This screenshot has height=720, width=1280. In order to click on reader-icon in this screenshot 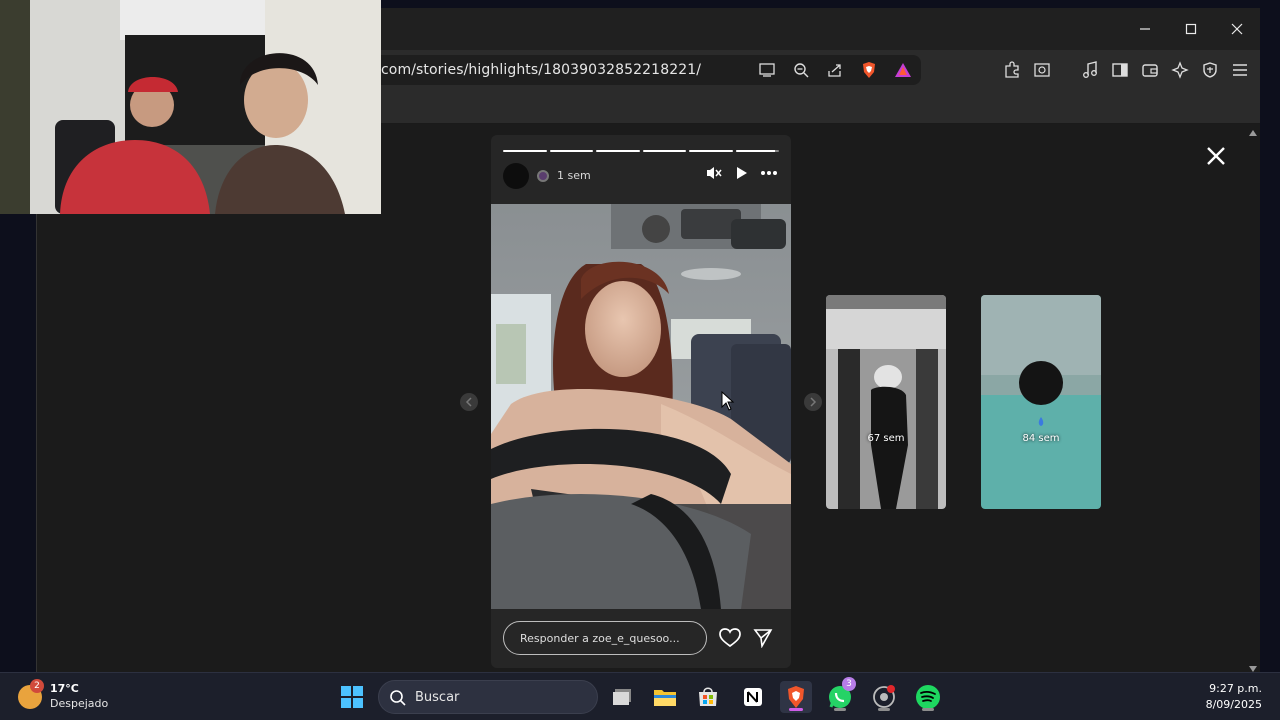, I will do `click(1042, 70)`.